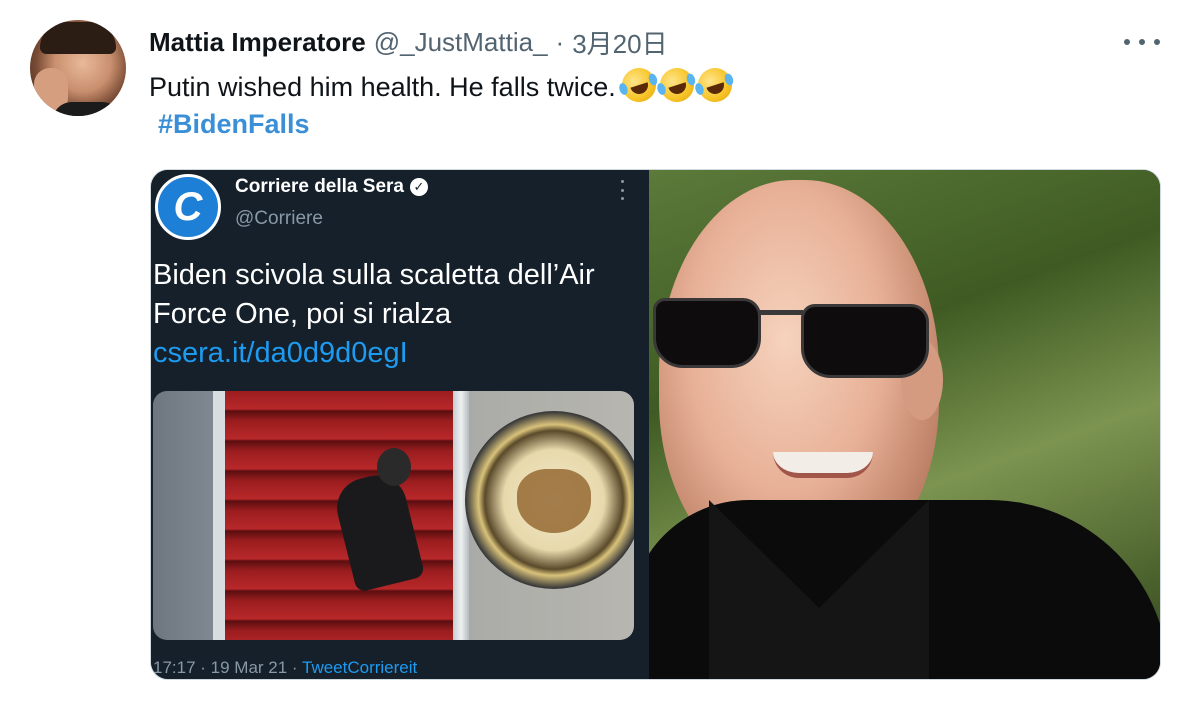 This screenshot has height=704, width=1194. I want to click on emoji-row, so click(677, 85).